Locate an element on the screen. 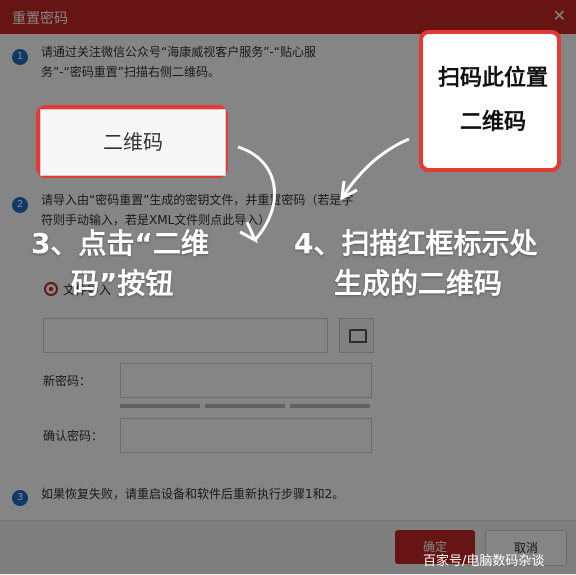 Image resolution: width=576 pixels, height=575 pixels. arrow-curve-right is located at coordinates (375, 168).